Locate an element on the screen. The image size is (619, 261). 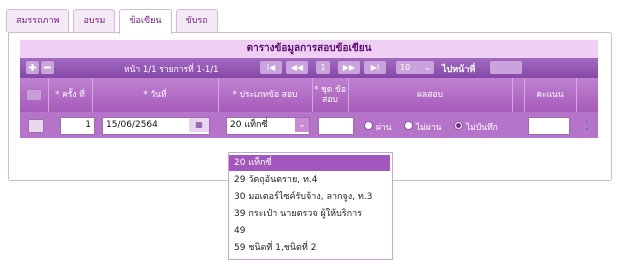
header-checkbox is located at coordinates (34, 95).